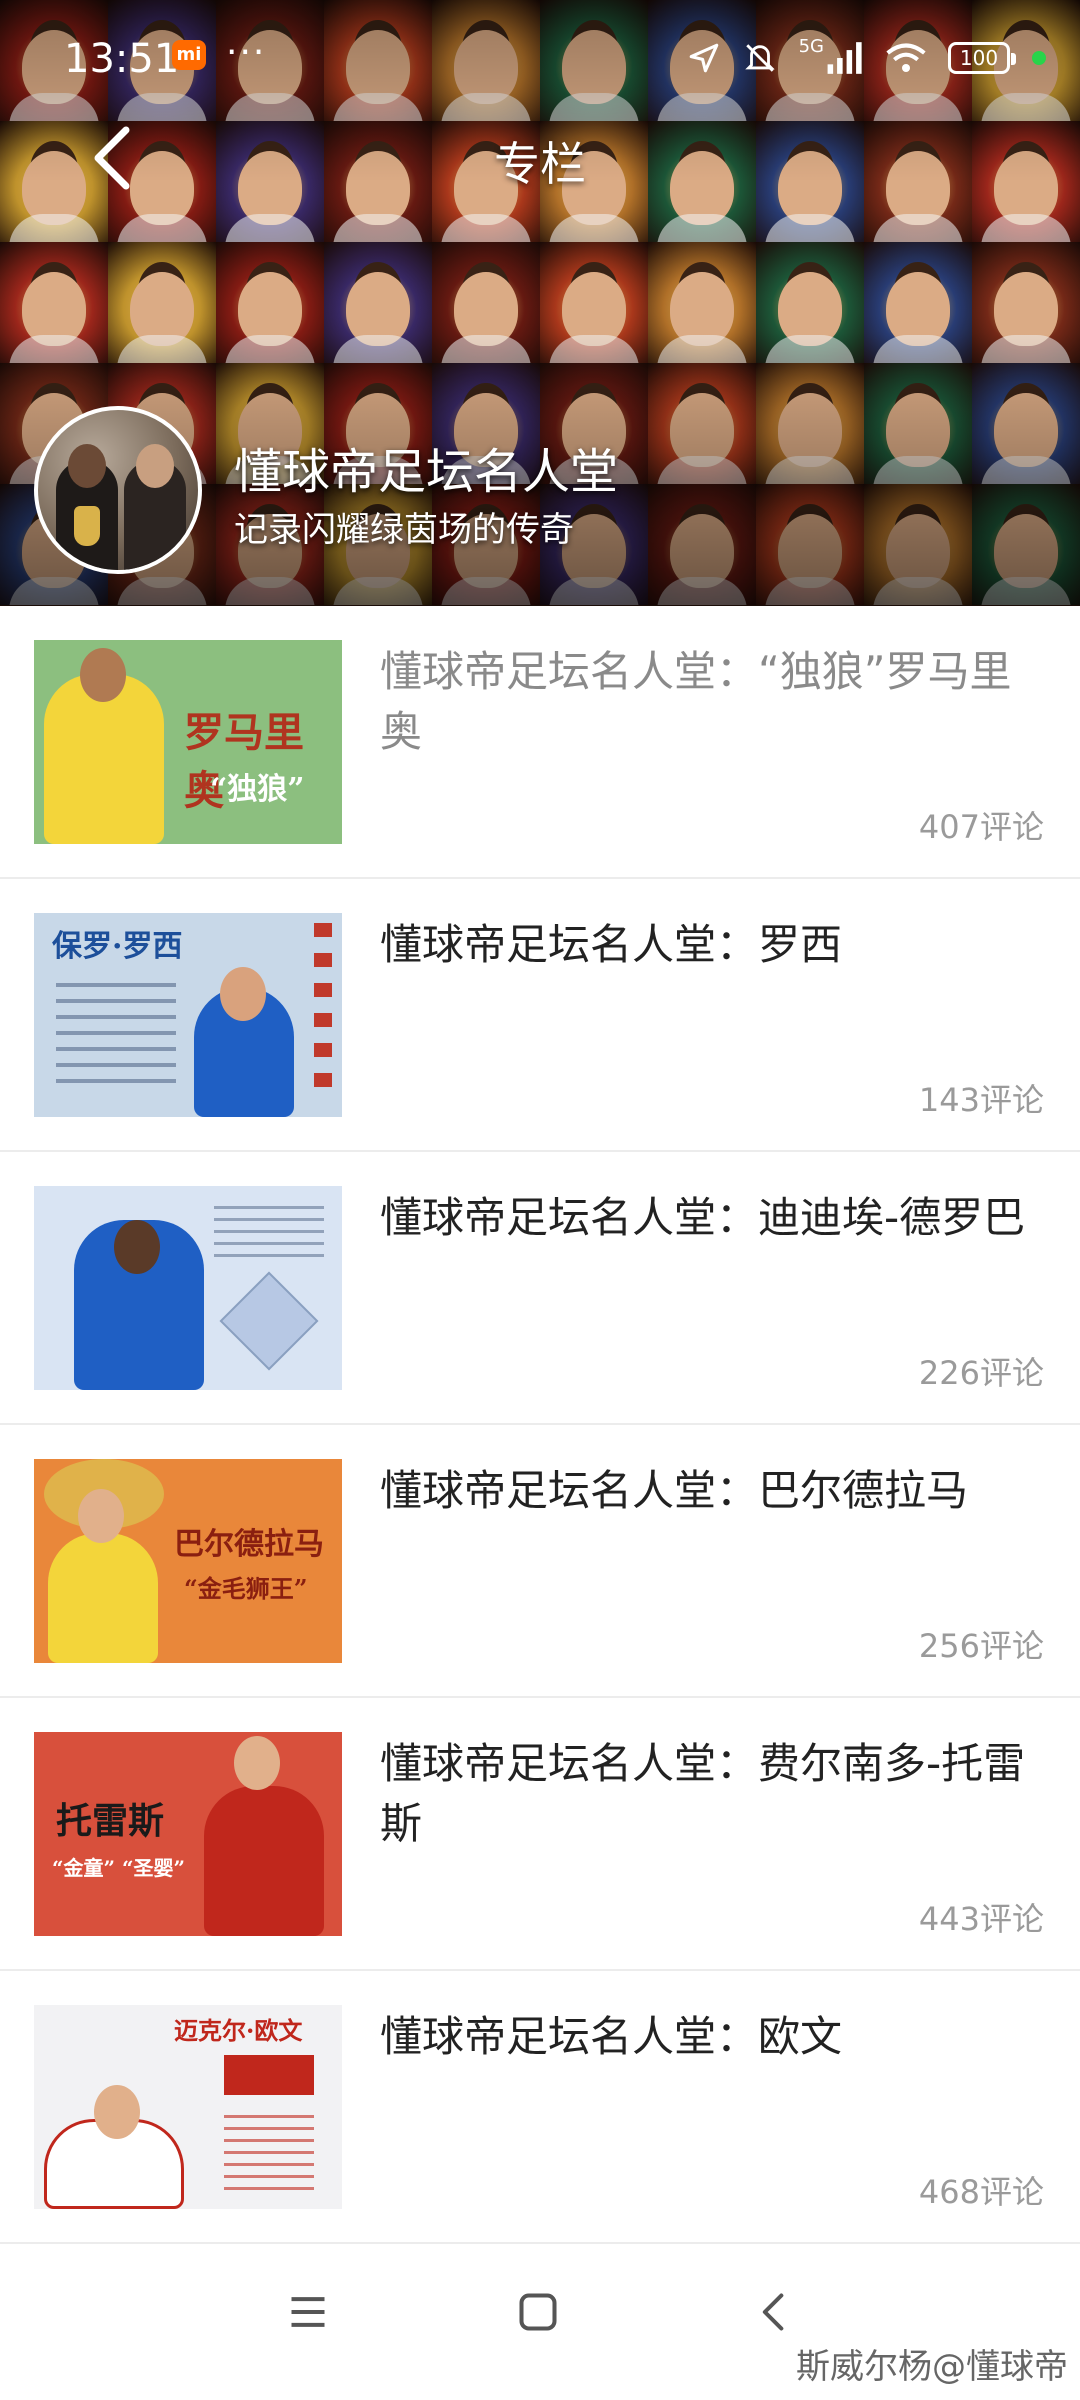  What do you see at coordinates (188, 2107) in the screenshot?
I see `article-thumbnail: 迈克尔·欧文` at bounding box center [188, 2107].